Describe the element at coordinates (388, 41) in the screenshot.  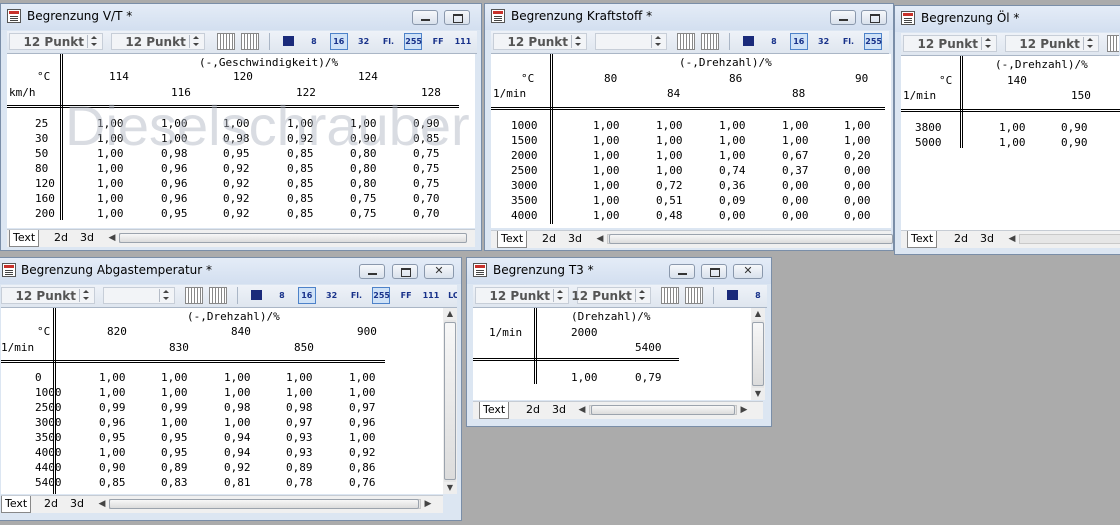
I see `float-button: Fl.` at that location.